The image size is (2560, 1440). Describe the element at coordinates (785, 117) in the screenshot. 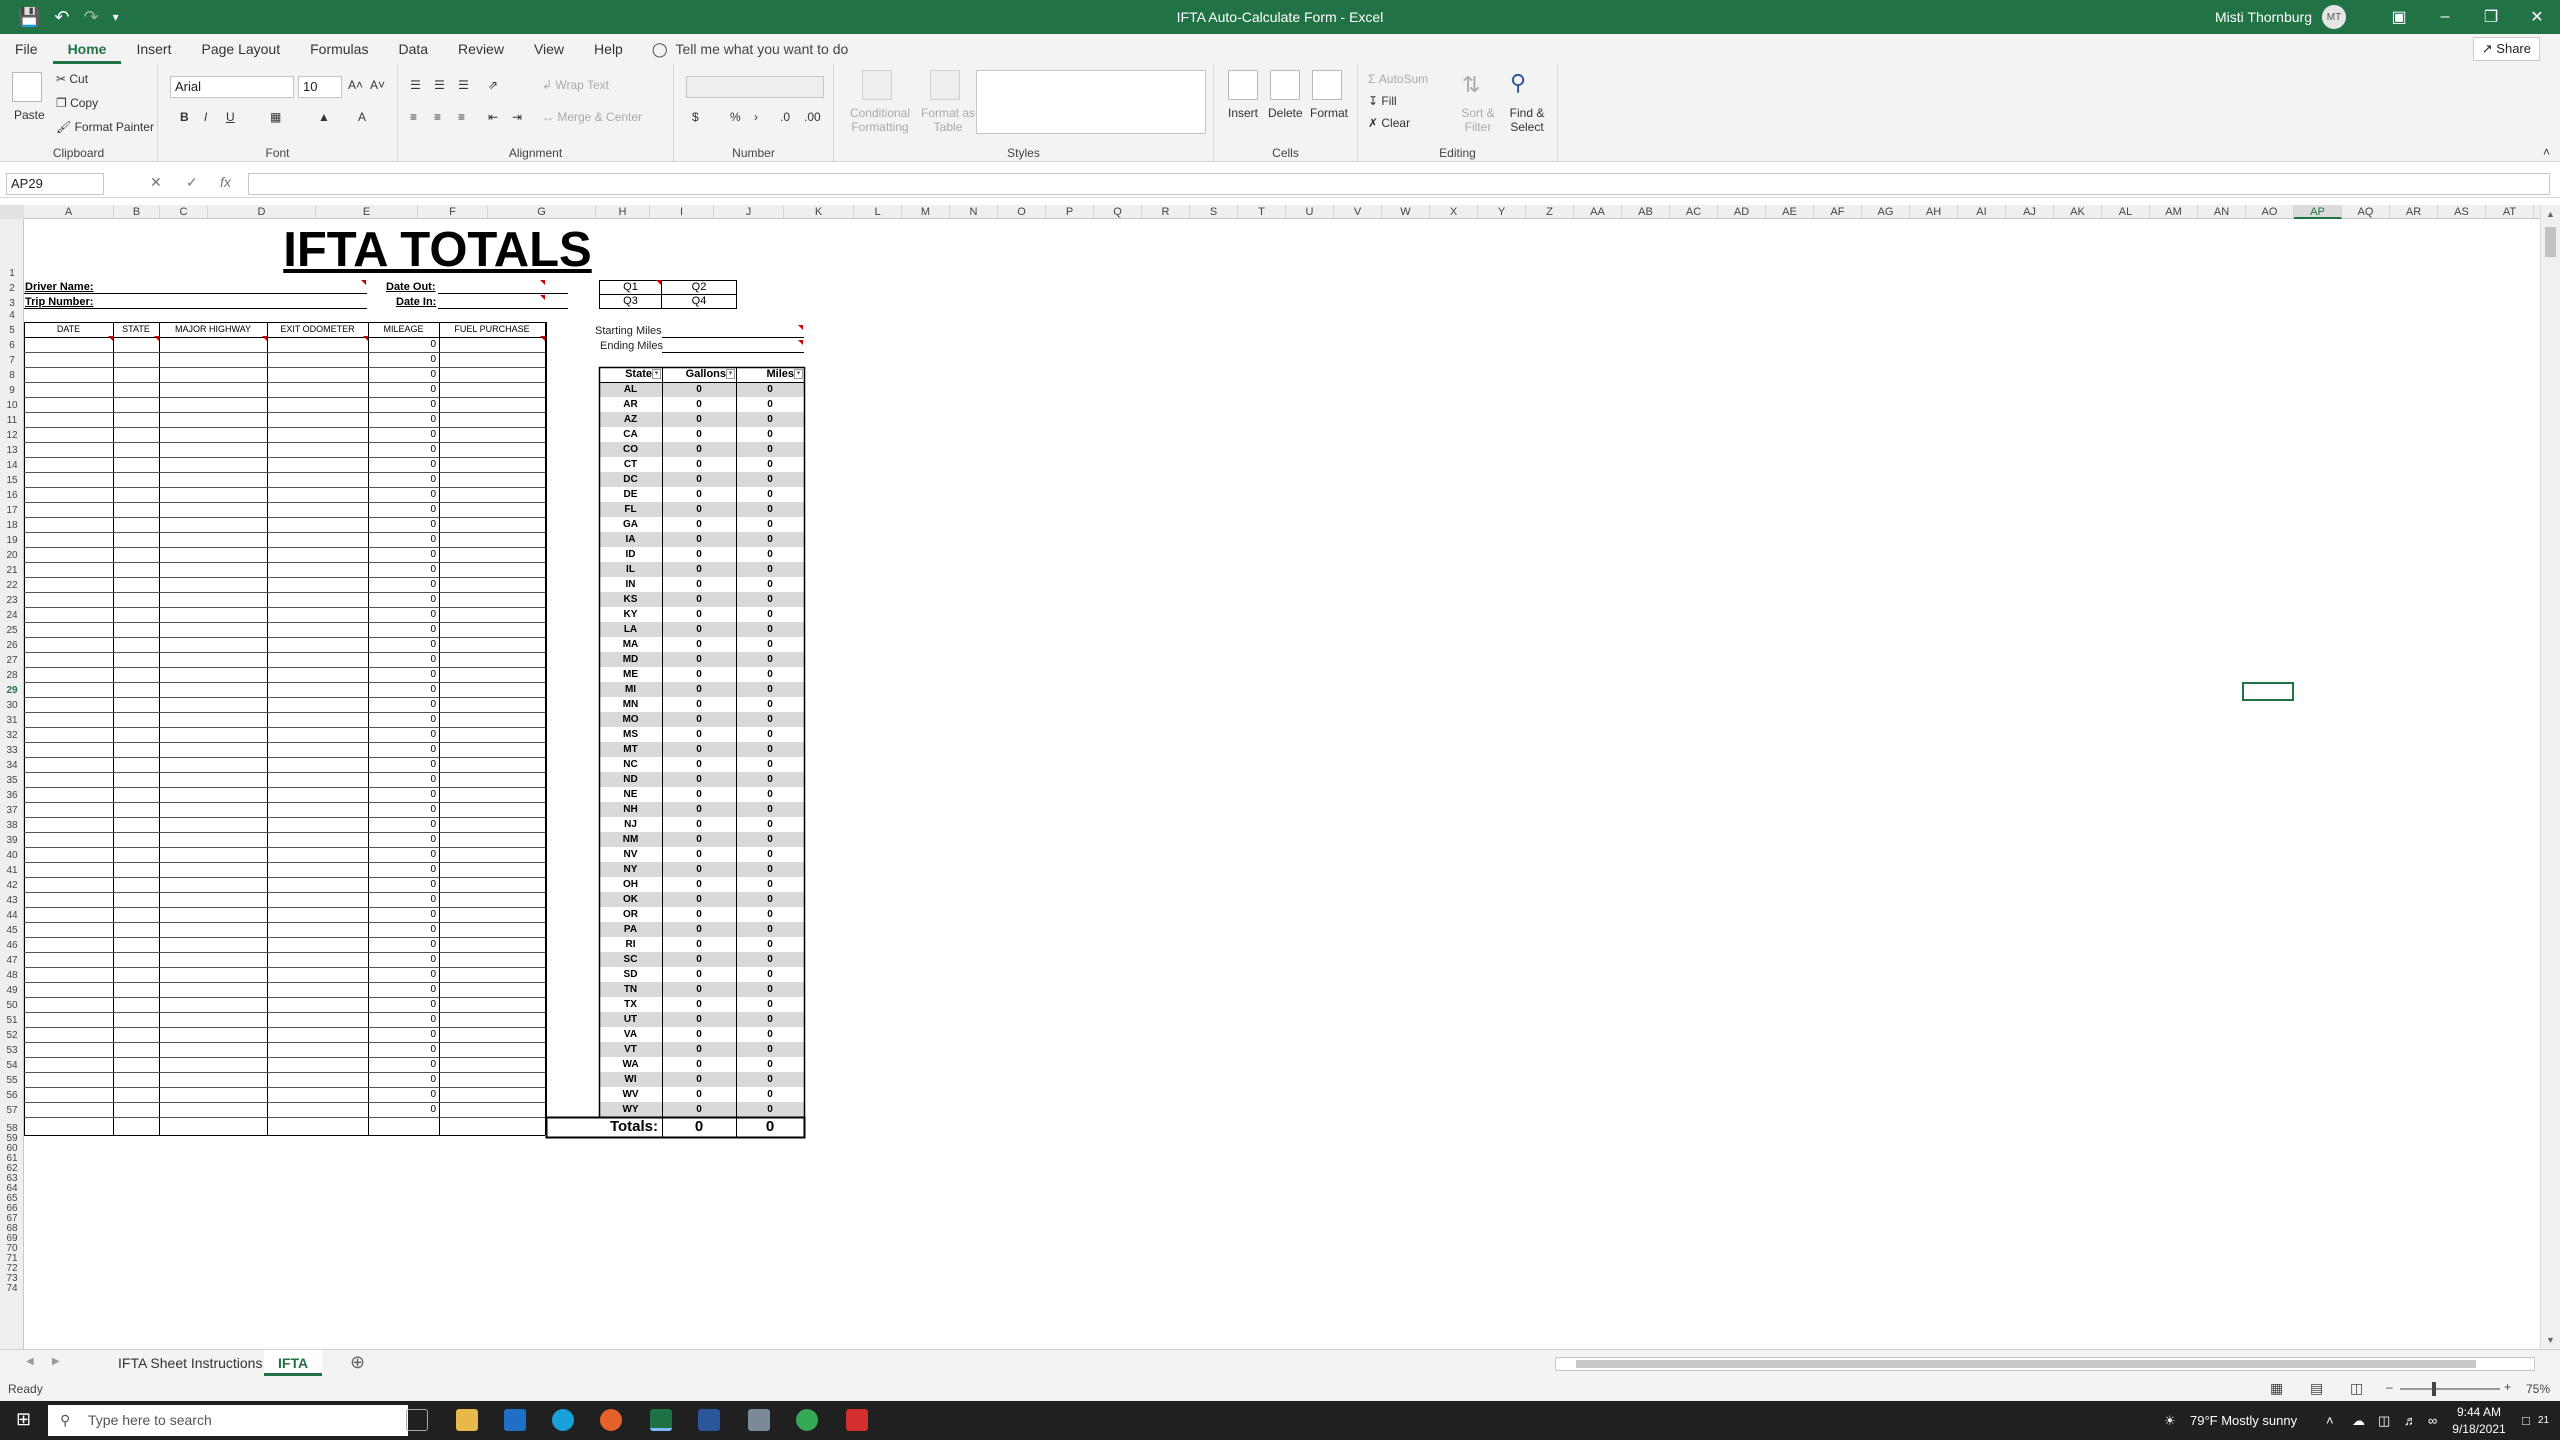

I see `increase-decimal-icon: .0` at that location.